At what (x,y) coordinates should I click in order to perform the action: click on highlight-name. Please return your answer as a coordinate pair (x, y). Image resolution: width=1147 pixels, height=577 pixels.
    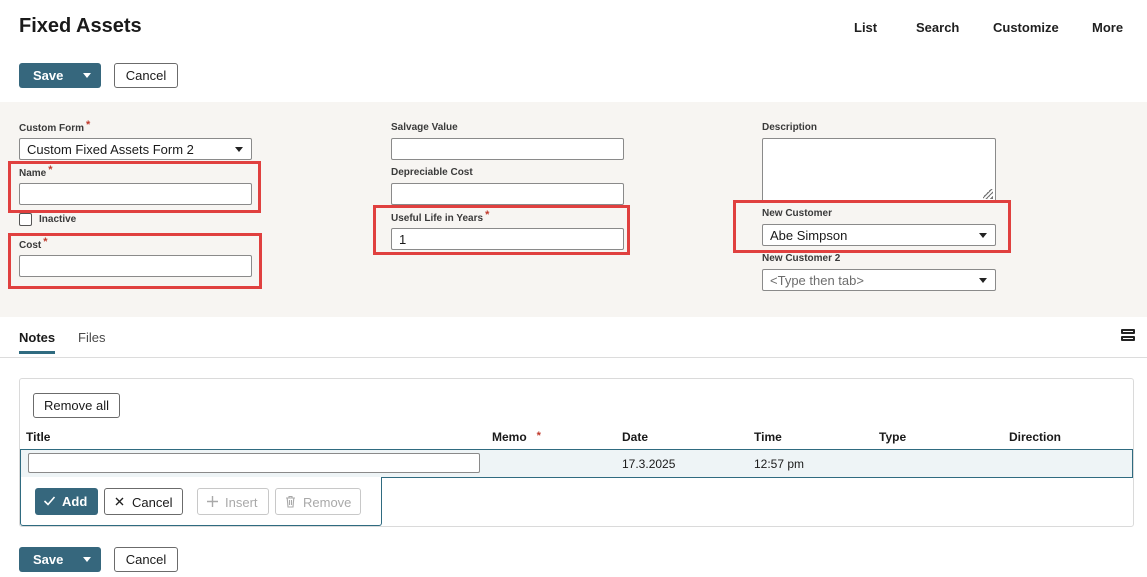
    Looking at the image, I should click on (134, 187).